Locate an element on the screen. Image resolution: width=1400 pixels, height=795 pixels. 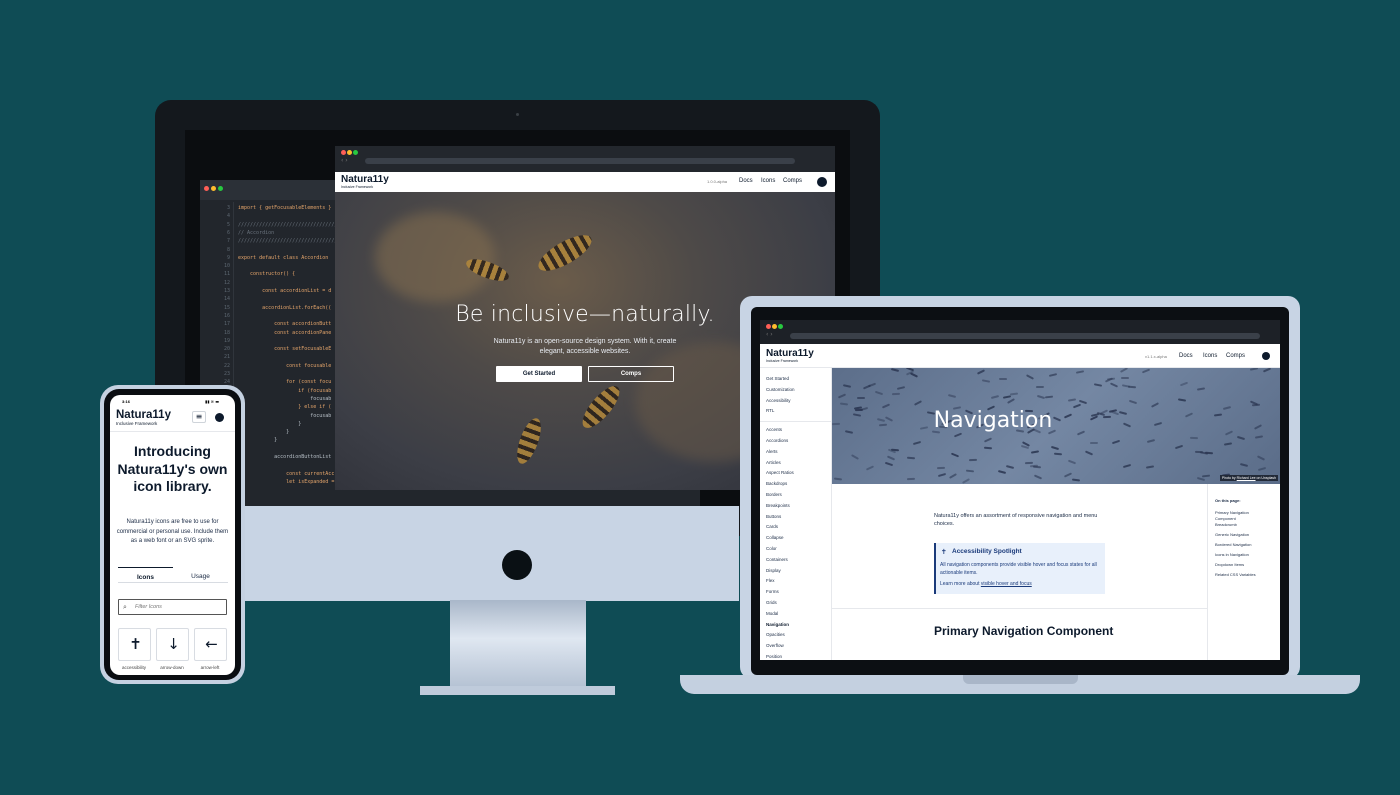
sidebar-item: Accordions is located at coordinates (777, 440).